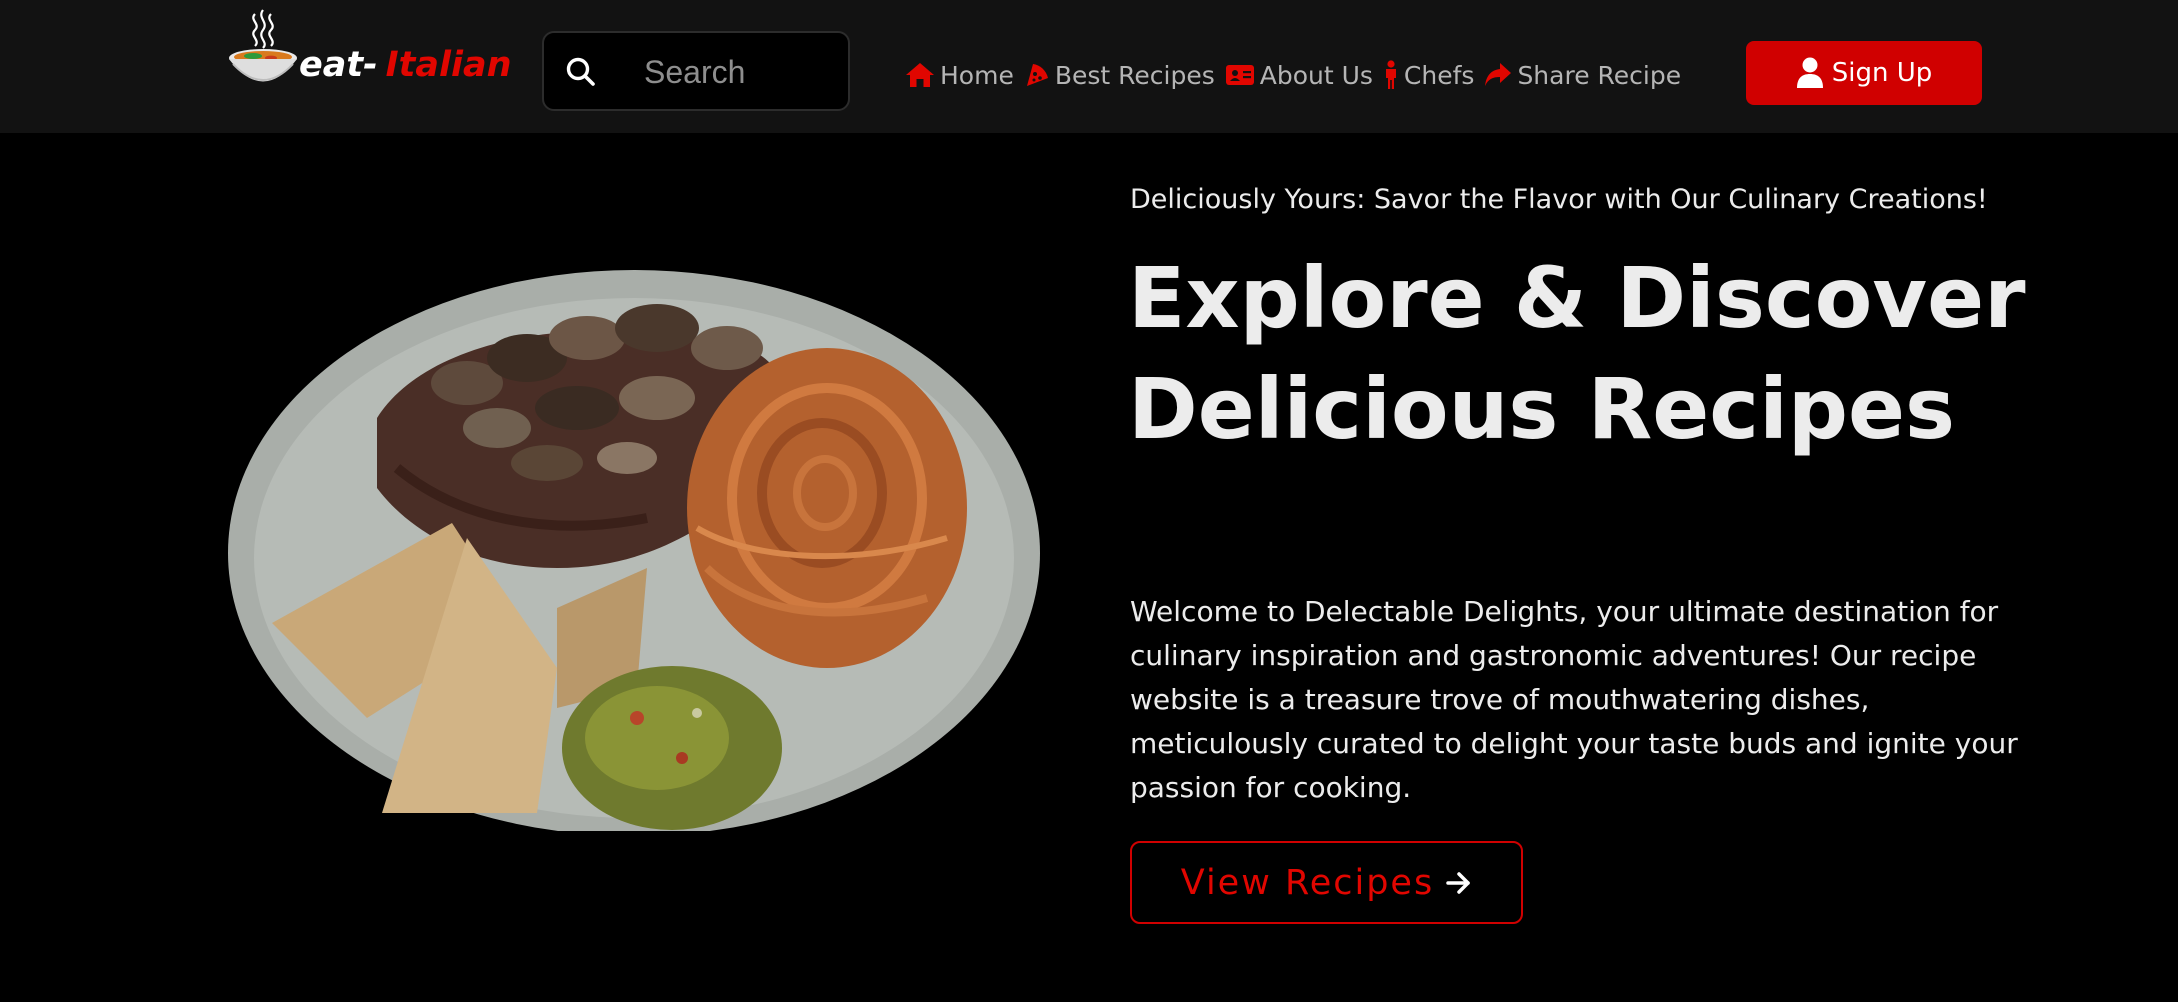 This screenshot has height=1002, width=2178. Describe the element at coordinates (977, 75) in the screenshot. I see `nav-item-label: Home` at that location.